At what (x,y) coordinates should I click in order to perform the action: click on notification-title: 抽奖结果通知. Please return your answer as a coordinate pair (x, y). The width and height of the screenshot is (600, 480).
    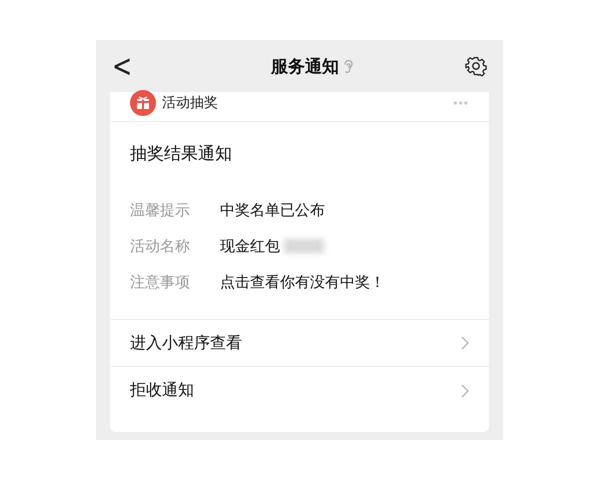
    Looking at the image, I should click on (181, 154).